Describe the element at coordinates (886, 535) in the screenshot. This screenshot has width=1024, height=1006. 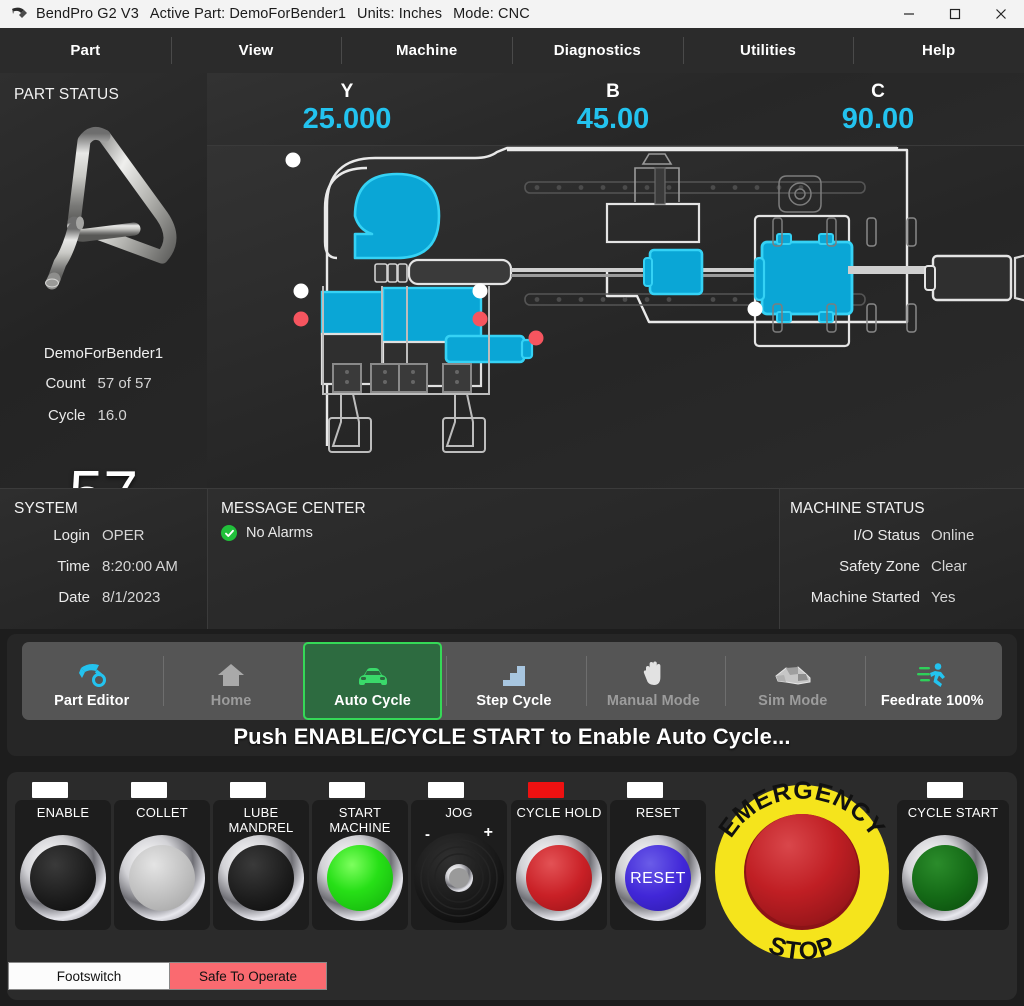
I see `io-status-label: I/O Status` at that location.